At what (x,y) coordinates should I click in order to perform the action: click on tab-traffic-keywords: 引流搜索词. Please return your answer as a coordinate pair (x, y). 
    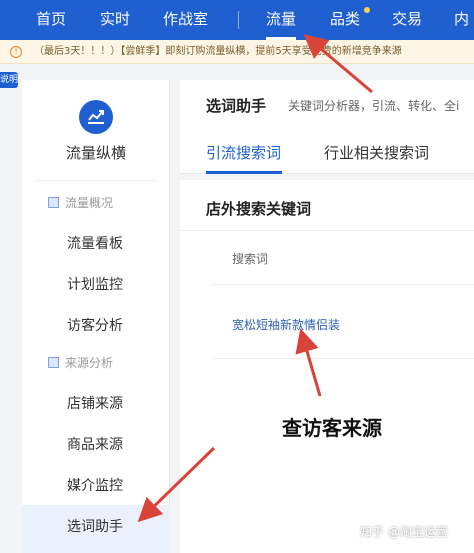
    Looking at the image, I should click on (243, 152).